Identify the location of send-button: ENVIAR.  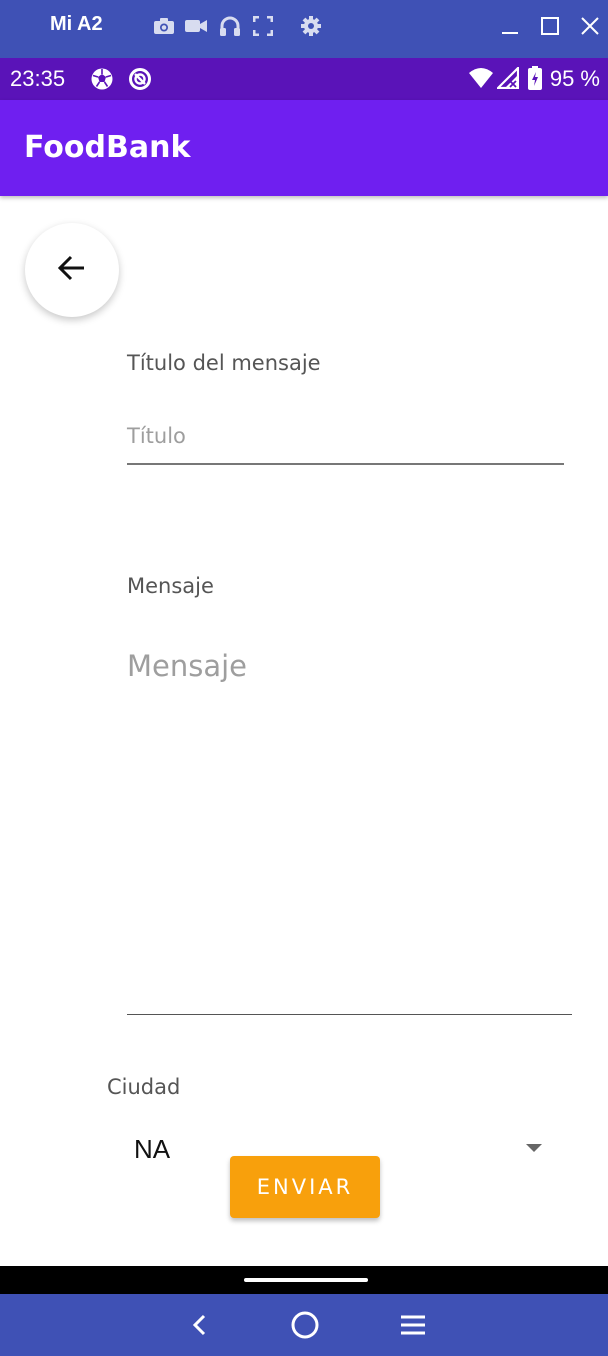
(305, 1187).